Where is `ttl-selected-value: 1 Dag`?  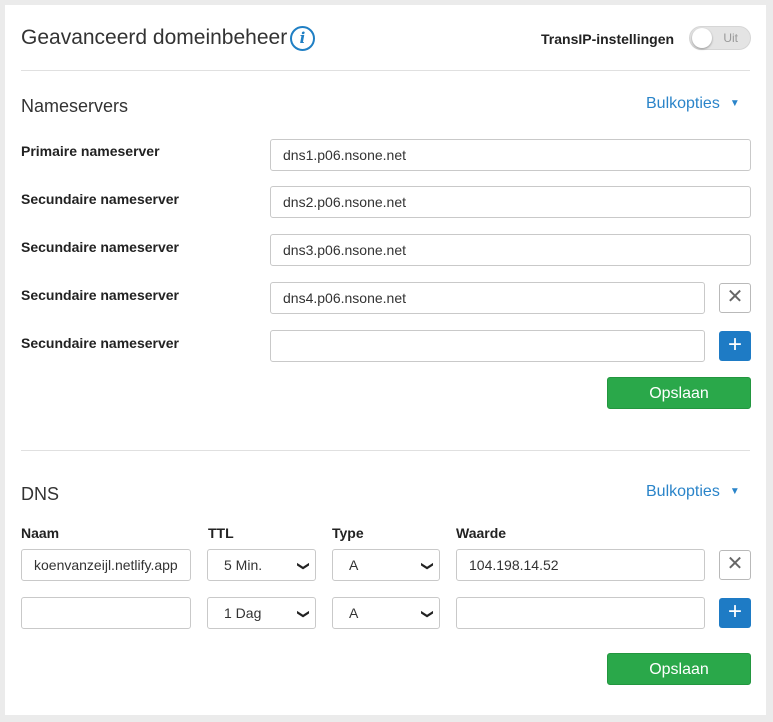
ttl-selected-value: 1 Dag is located at coordinates (243, 613).